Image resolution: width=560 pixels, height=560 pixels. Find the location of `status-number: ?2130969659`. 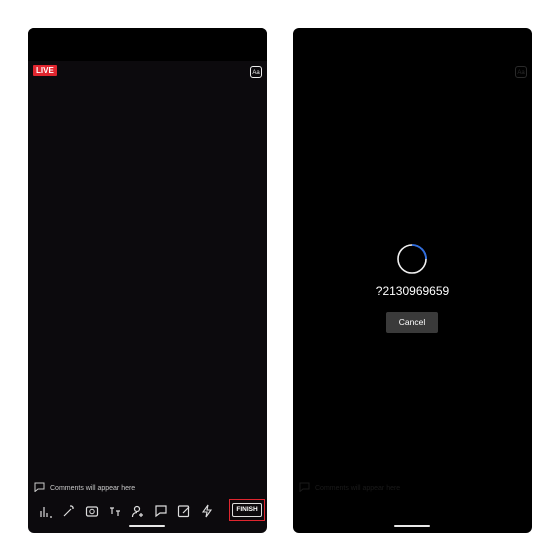

status-number: ?2130969659 is located at coordinates (412, 291).